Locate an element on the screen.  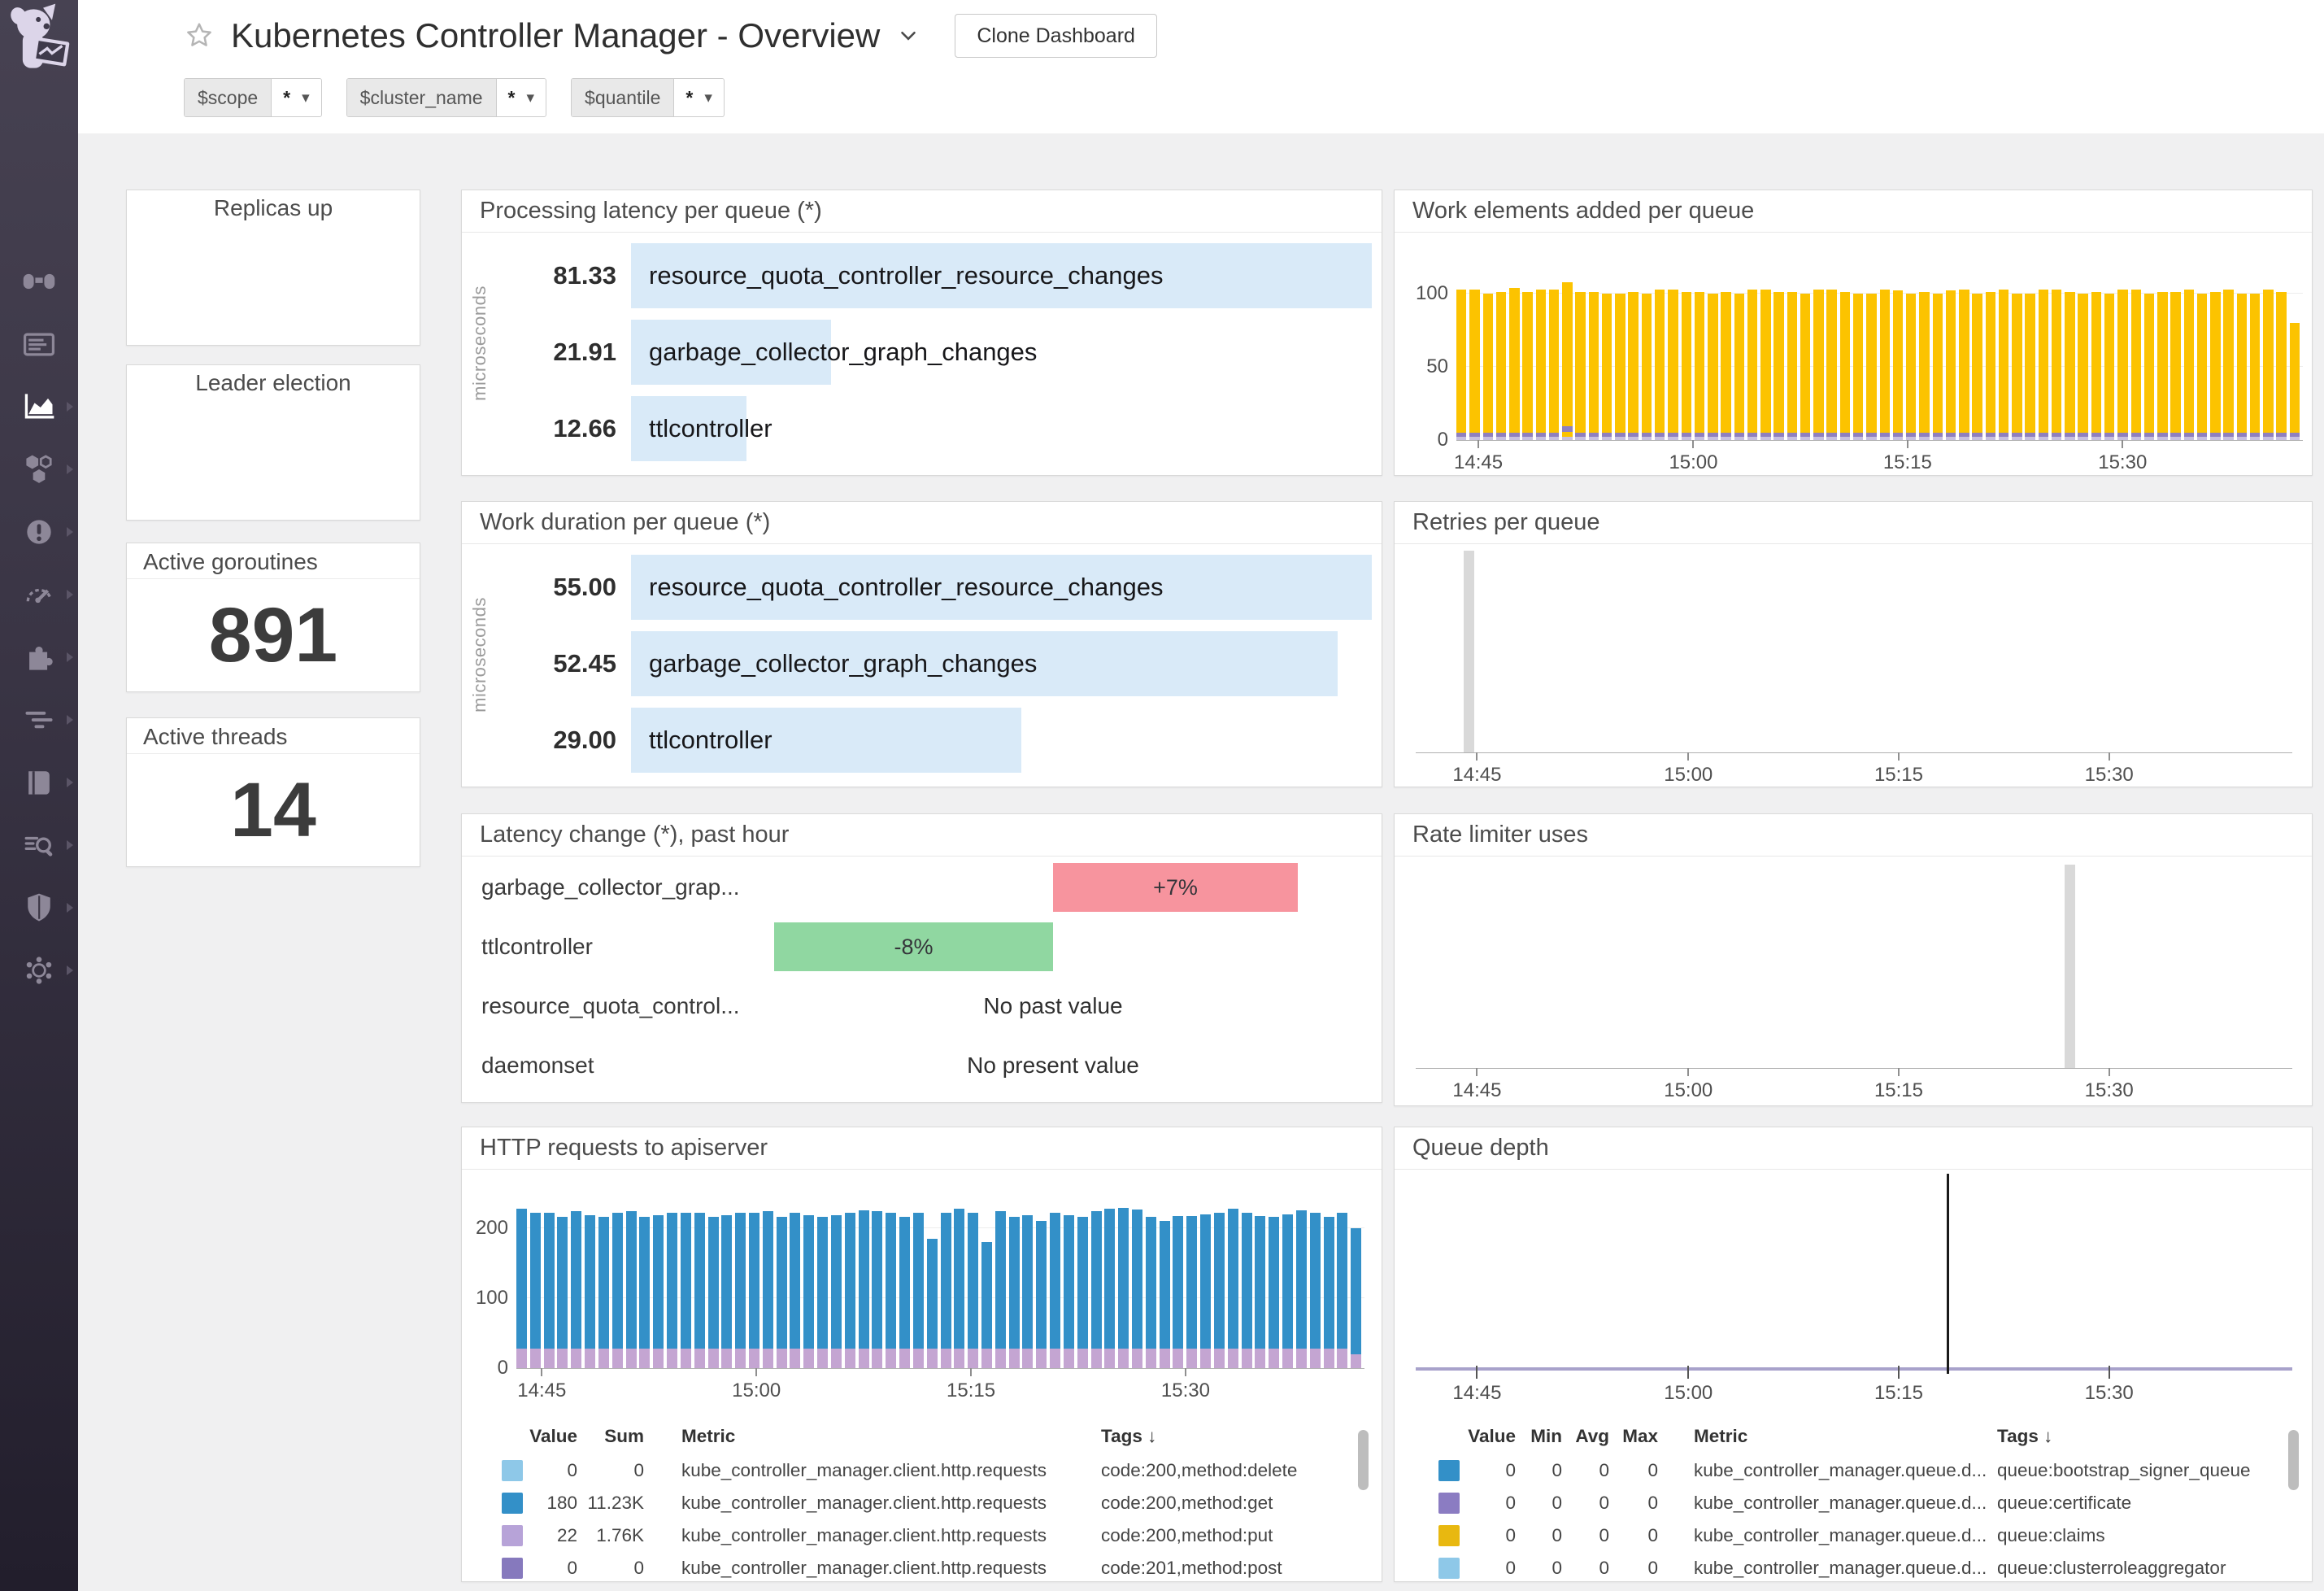
change-row: garbage_collector_grap... +7% is located at coordinates (922, 887).